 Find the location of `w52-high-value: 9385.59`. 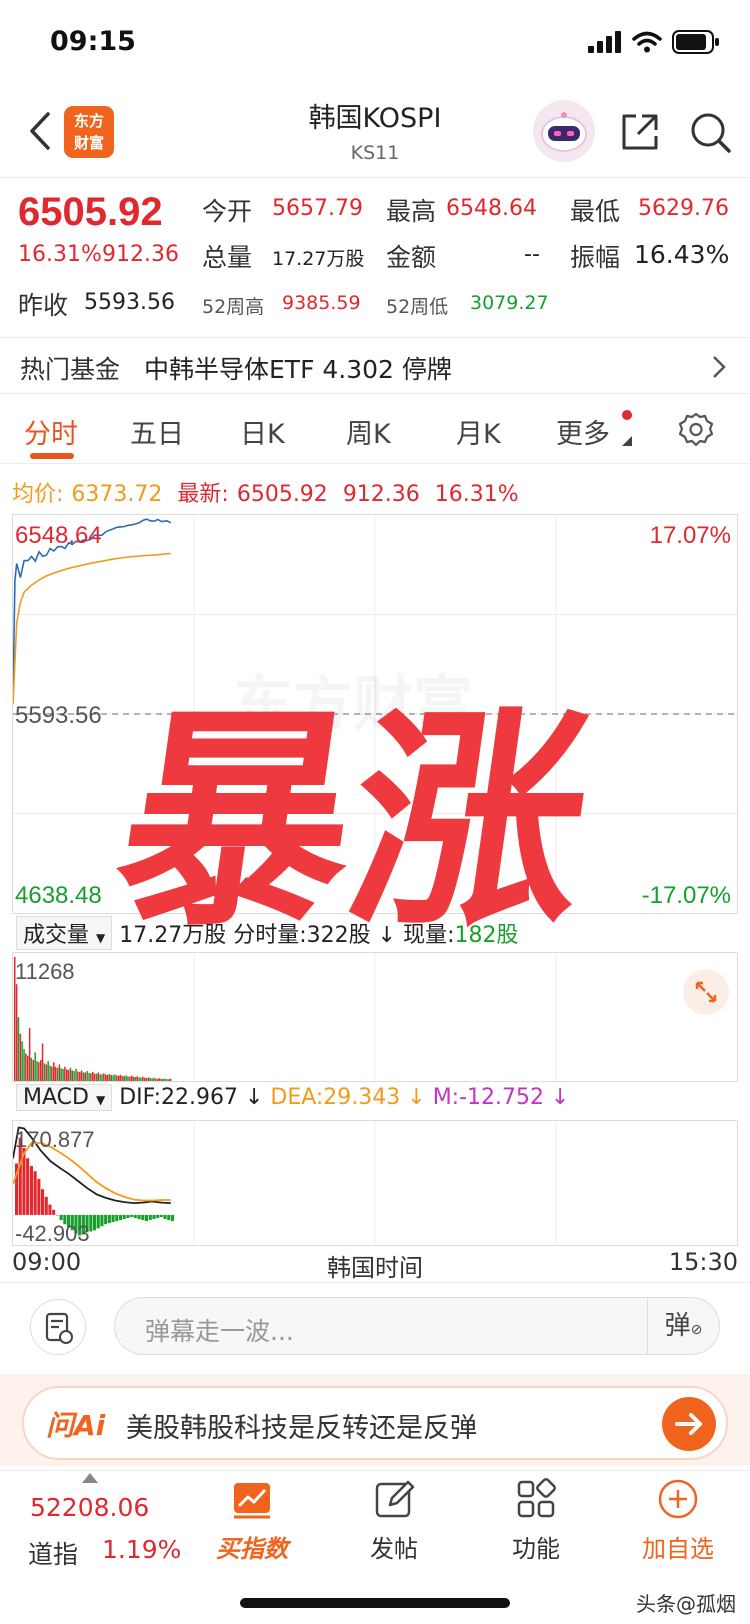

w52-high-value: 9385.59 is located at coordinates (321, 303).